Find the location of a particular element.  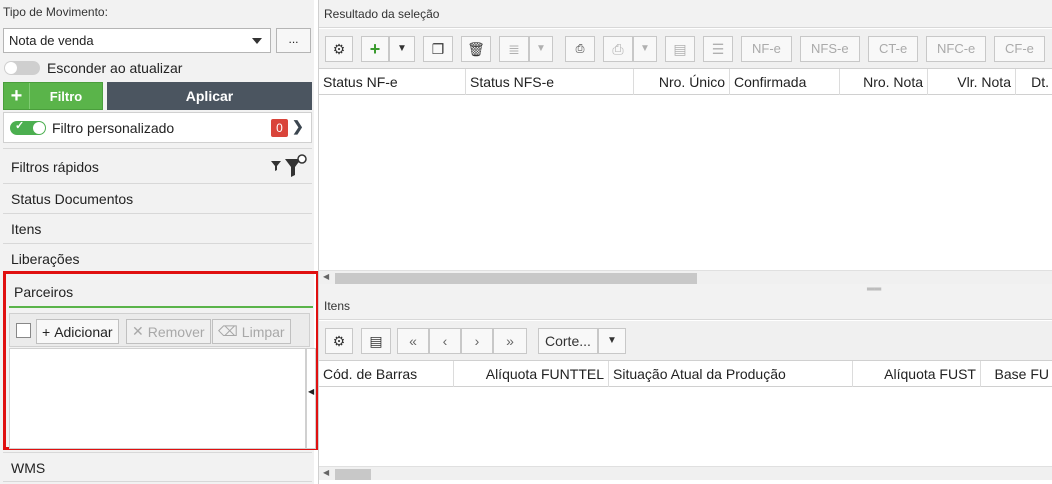

cfe-button: CF-e is located at coordinates (1019, 49).